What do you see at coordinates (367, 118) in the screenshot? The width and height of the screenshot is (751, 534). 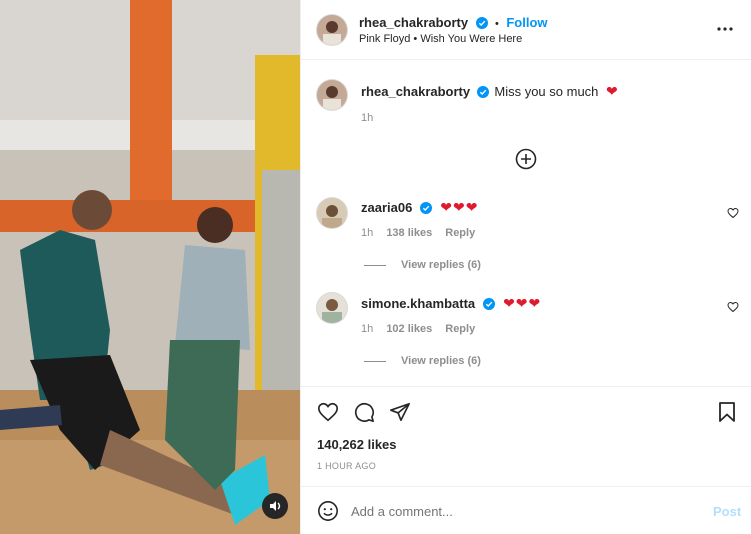 I see `caption-time: 1h` at bounding box center [367, 118].